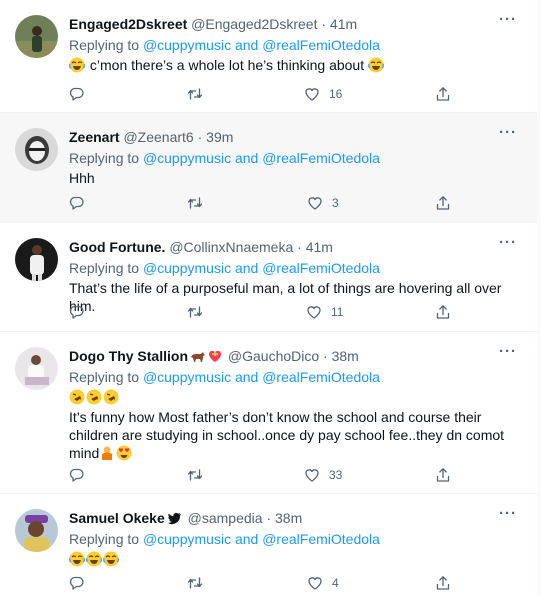  I want to click on display-name: Zeenart, so click(94, 137).